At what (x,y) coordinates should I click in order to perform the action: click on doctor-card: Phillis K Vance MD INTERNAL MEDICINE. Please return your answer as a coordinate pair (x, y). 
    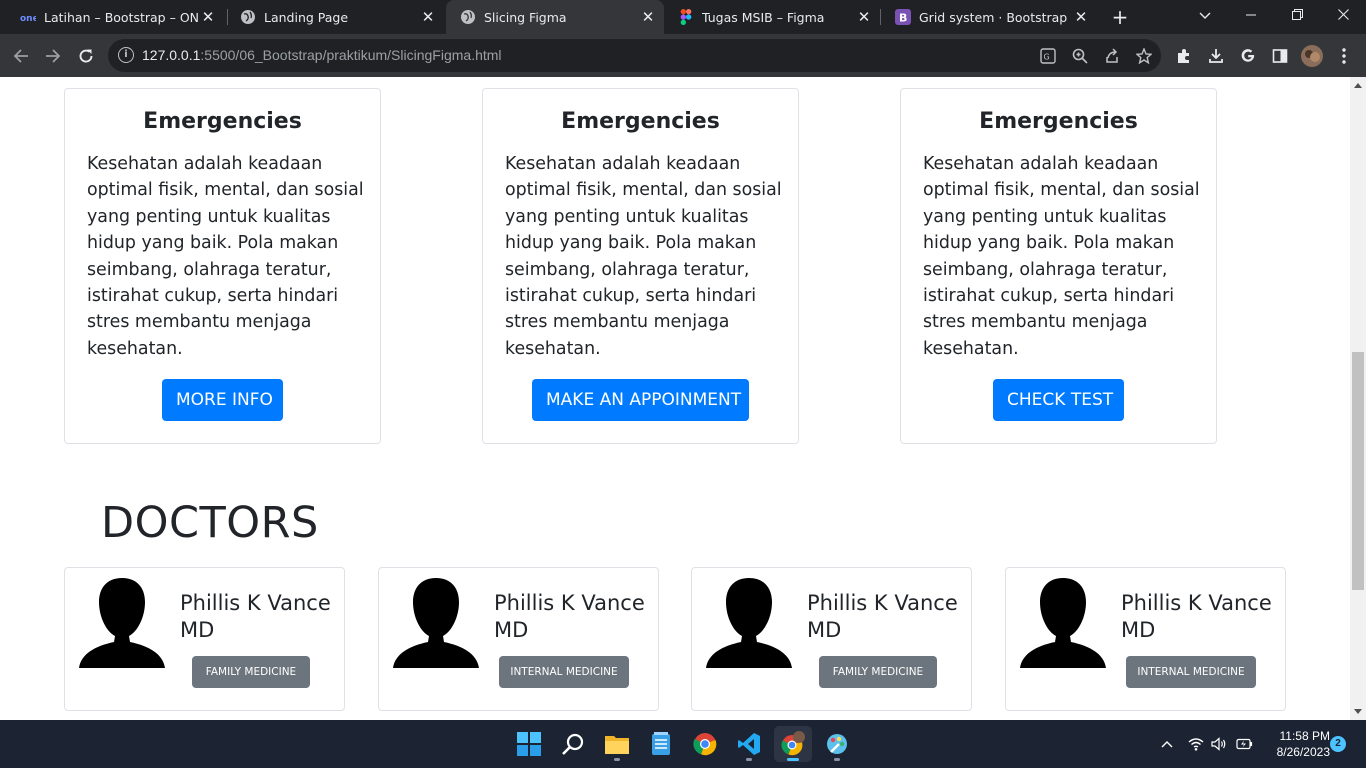
    Looking at the image, I should click on (1145, 639).